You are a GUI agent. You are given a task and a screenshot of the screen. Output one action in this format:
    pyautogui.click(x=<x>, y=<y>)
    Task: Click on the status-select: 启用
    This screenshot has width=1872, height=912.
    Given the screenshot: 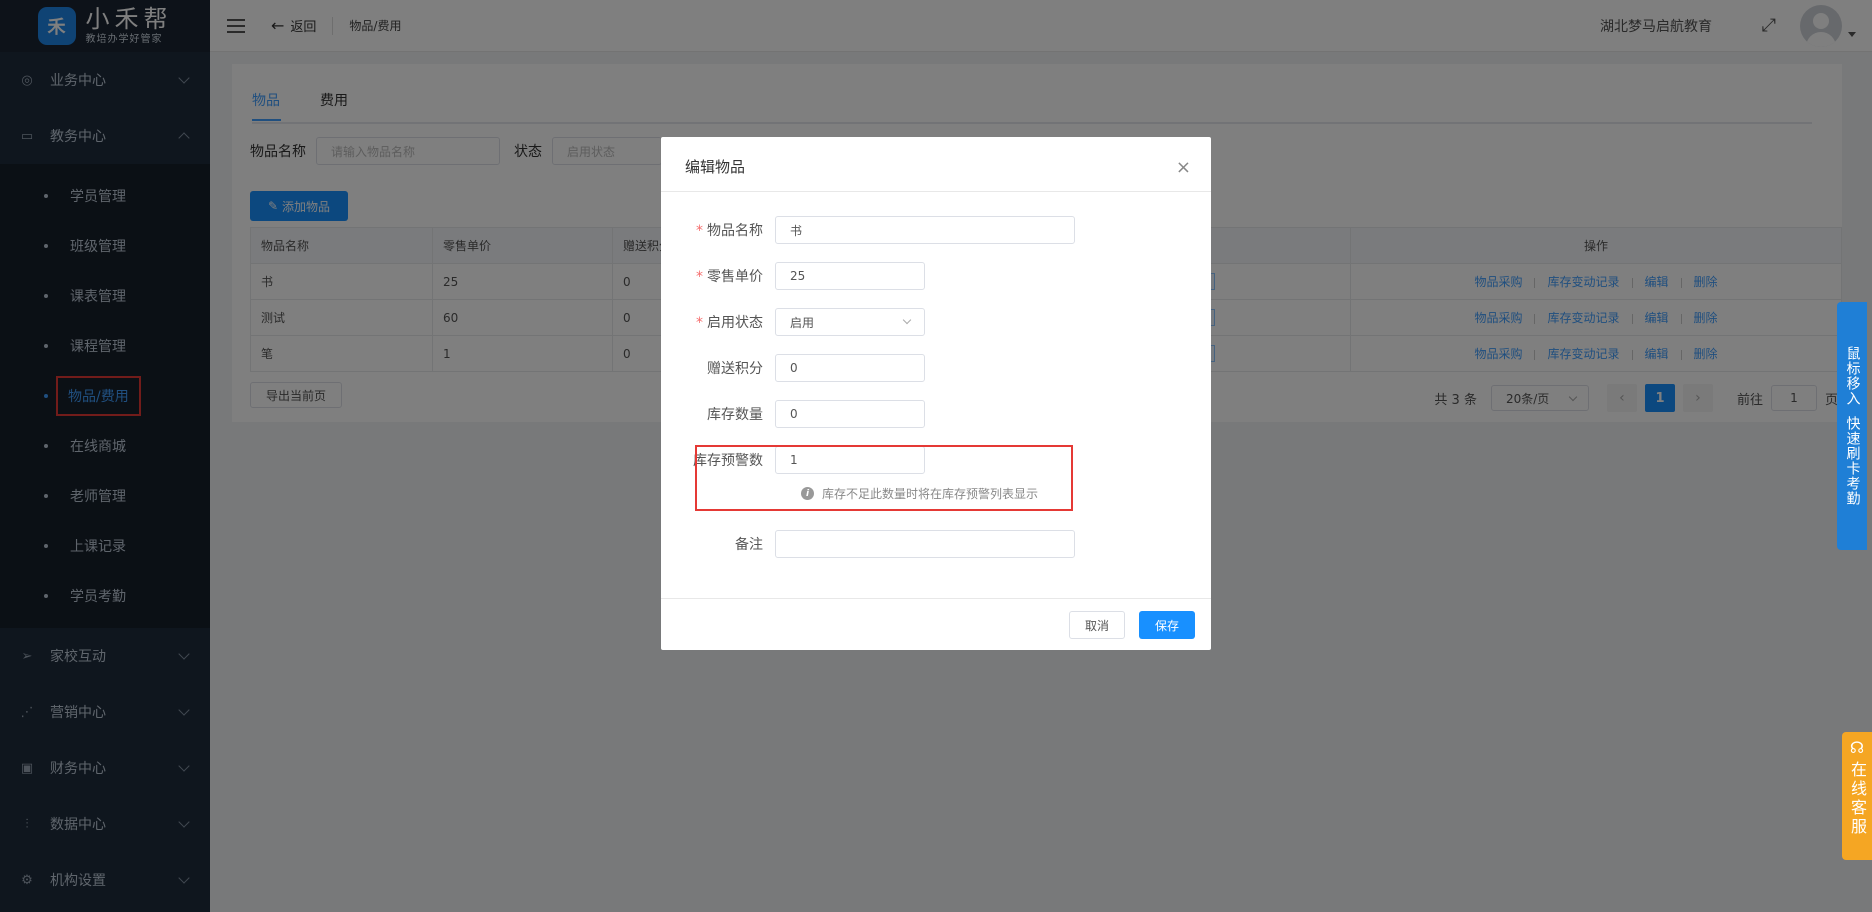 What is the action you would take?
    pyautogui.click(x=850, y=322)
    